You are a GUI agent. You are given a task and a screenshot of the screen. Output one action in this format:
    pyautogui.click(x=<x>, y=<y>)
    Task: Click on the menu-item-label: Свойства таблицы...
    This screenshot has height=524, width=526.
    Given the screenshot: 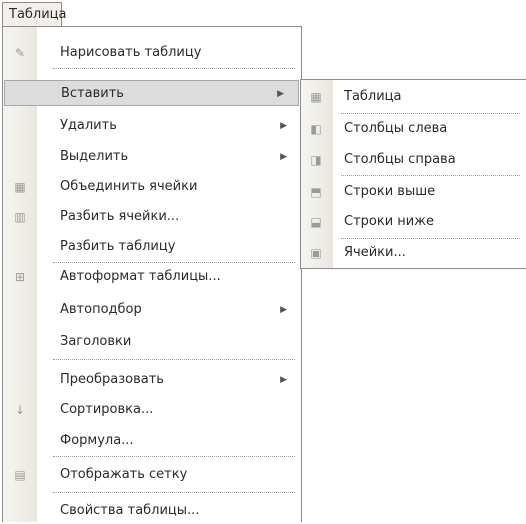 What is the action you would take?
    pyautogui.click(x=130, y=510)
    